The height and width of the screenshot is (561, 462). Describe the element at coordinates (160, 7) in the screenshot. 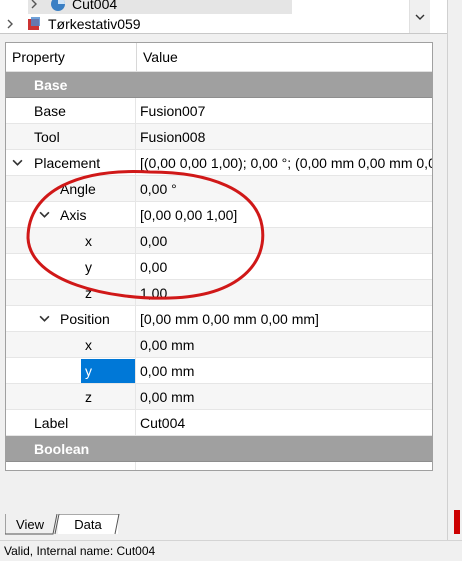

I see `tree-item-cut004: Cut004` at that location.